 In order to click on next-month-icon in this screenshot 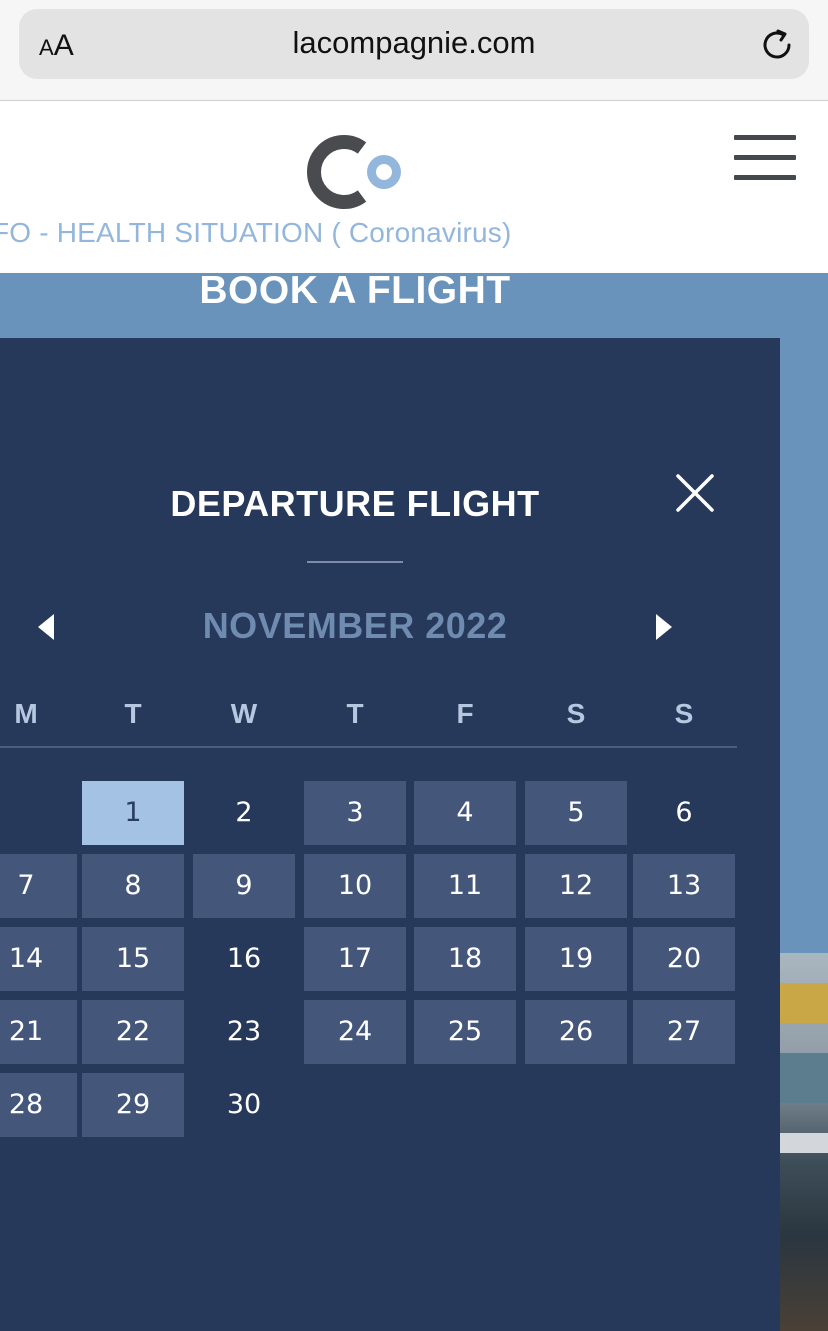, I will do `click(664, 627)`.